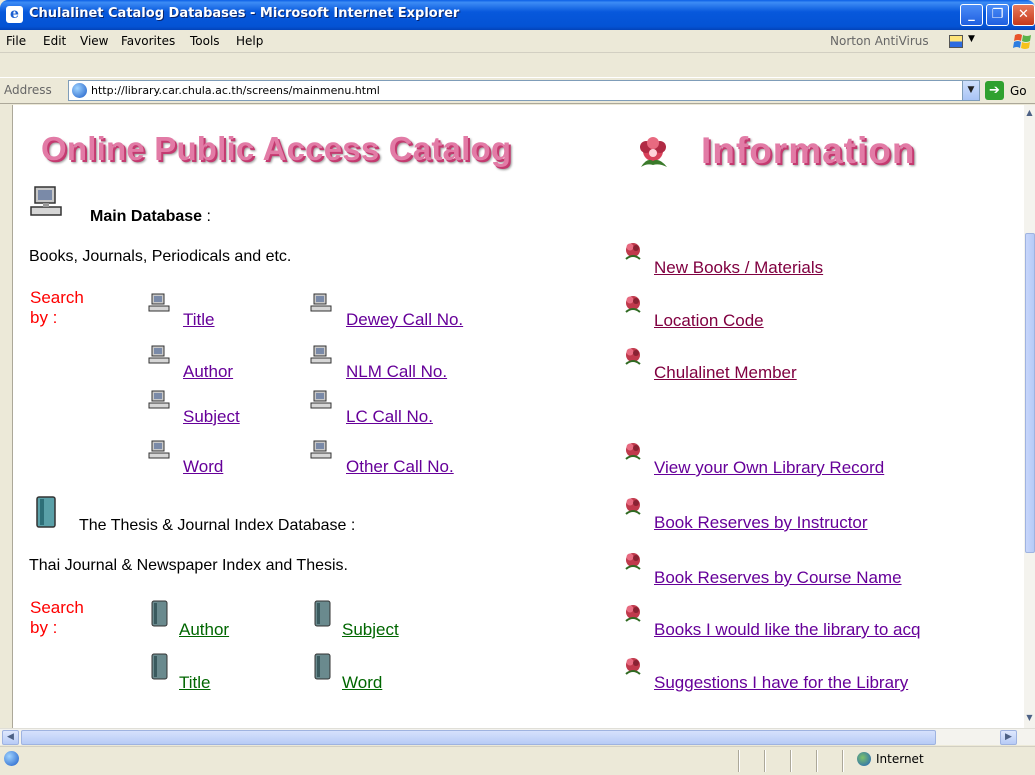 This screenshot has width=1035, height=775. What do you see at coordinates (217, 525) in the screenshot?
I see `thesis-database-title: The Thesis & Journal Index Database :` at bounding box center [217, 525].